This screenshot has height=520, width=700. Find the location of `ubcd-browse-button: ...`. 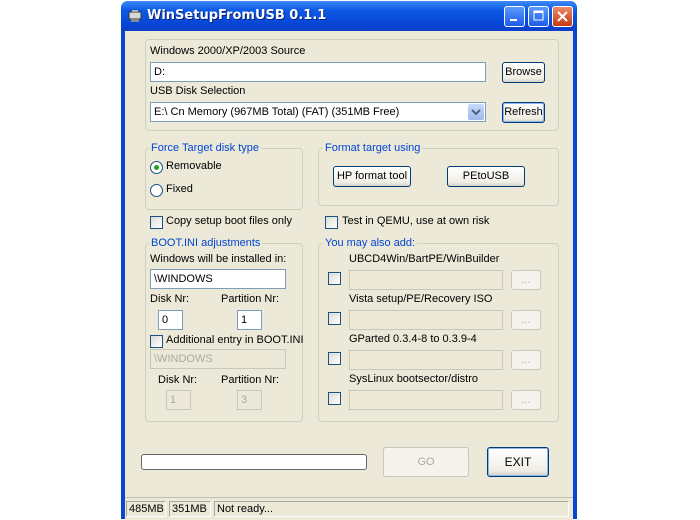

ubcd-browse-button: ... is located at coordinates (526, 280).